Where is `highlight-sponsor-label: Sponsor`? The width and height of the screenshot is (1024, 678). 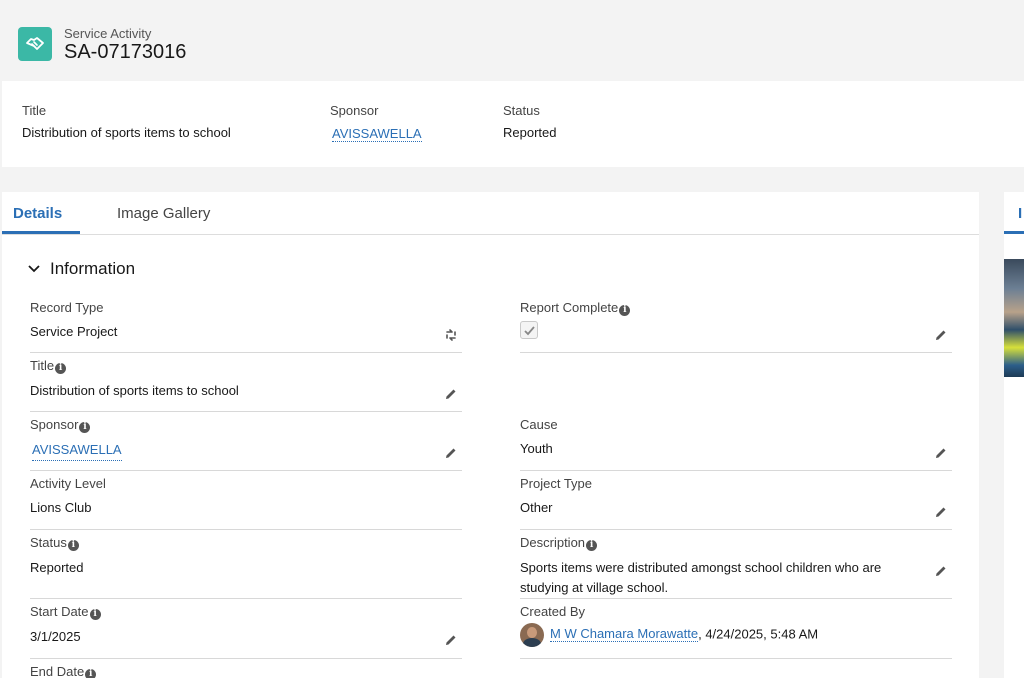
highlight-sponsor-label: Sponsor is located at coordinates (354, 110).